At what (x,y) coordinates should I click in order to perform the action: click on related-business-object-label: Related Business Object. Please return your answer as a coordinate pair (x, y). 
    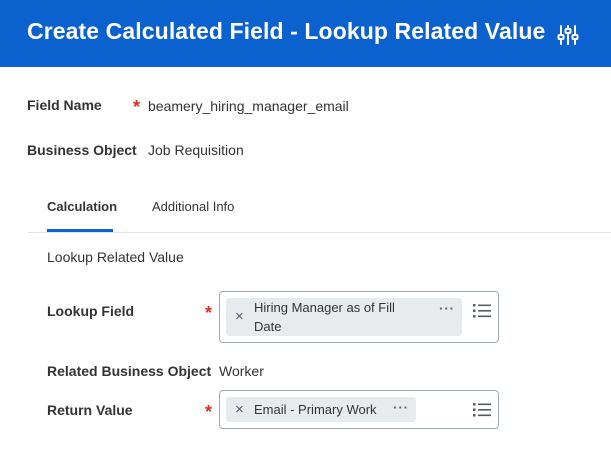
    Looking at the image, I should click on (129, 371).